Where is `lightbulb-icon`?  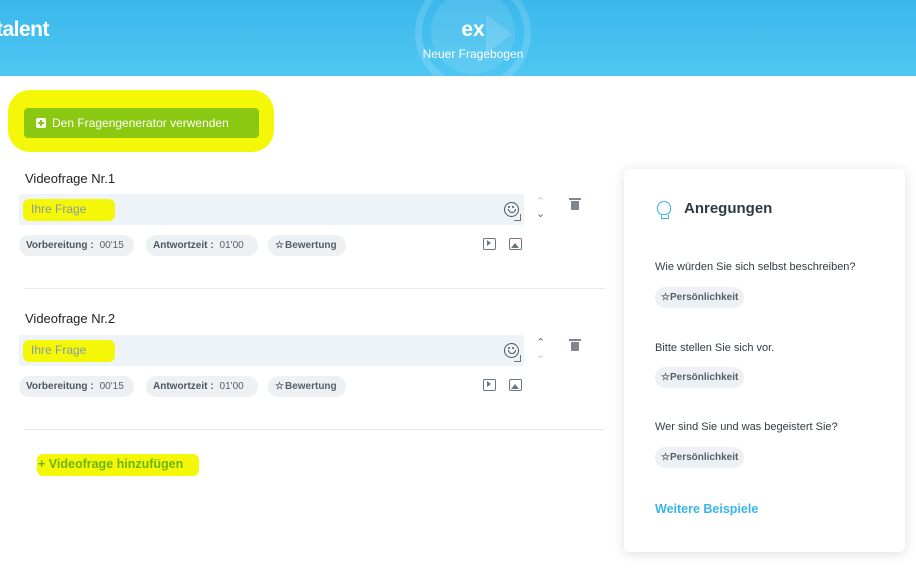
lightbulb-icon is located at coordinates (664, 210).